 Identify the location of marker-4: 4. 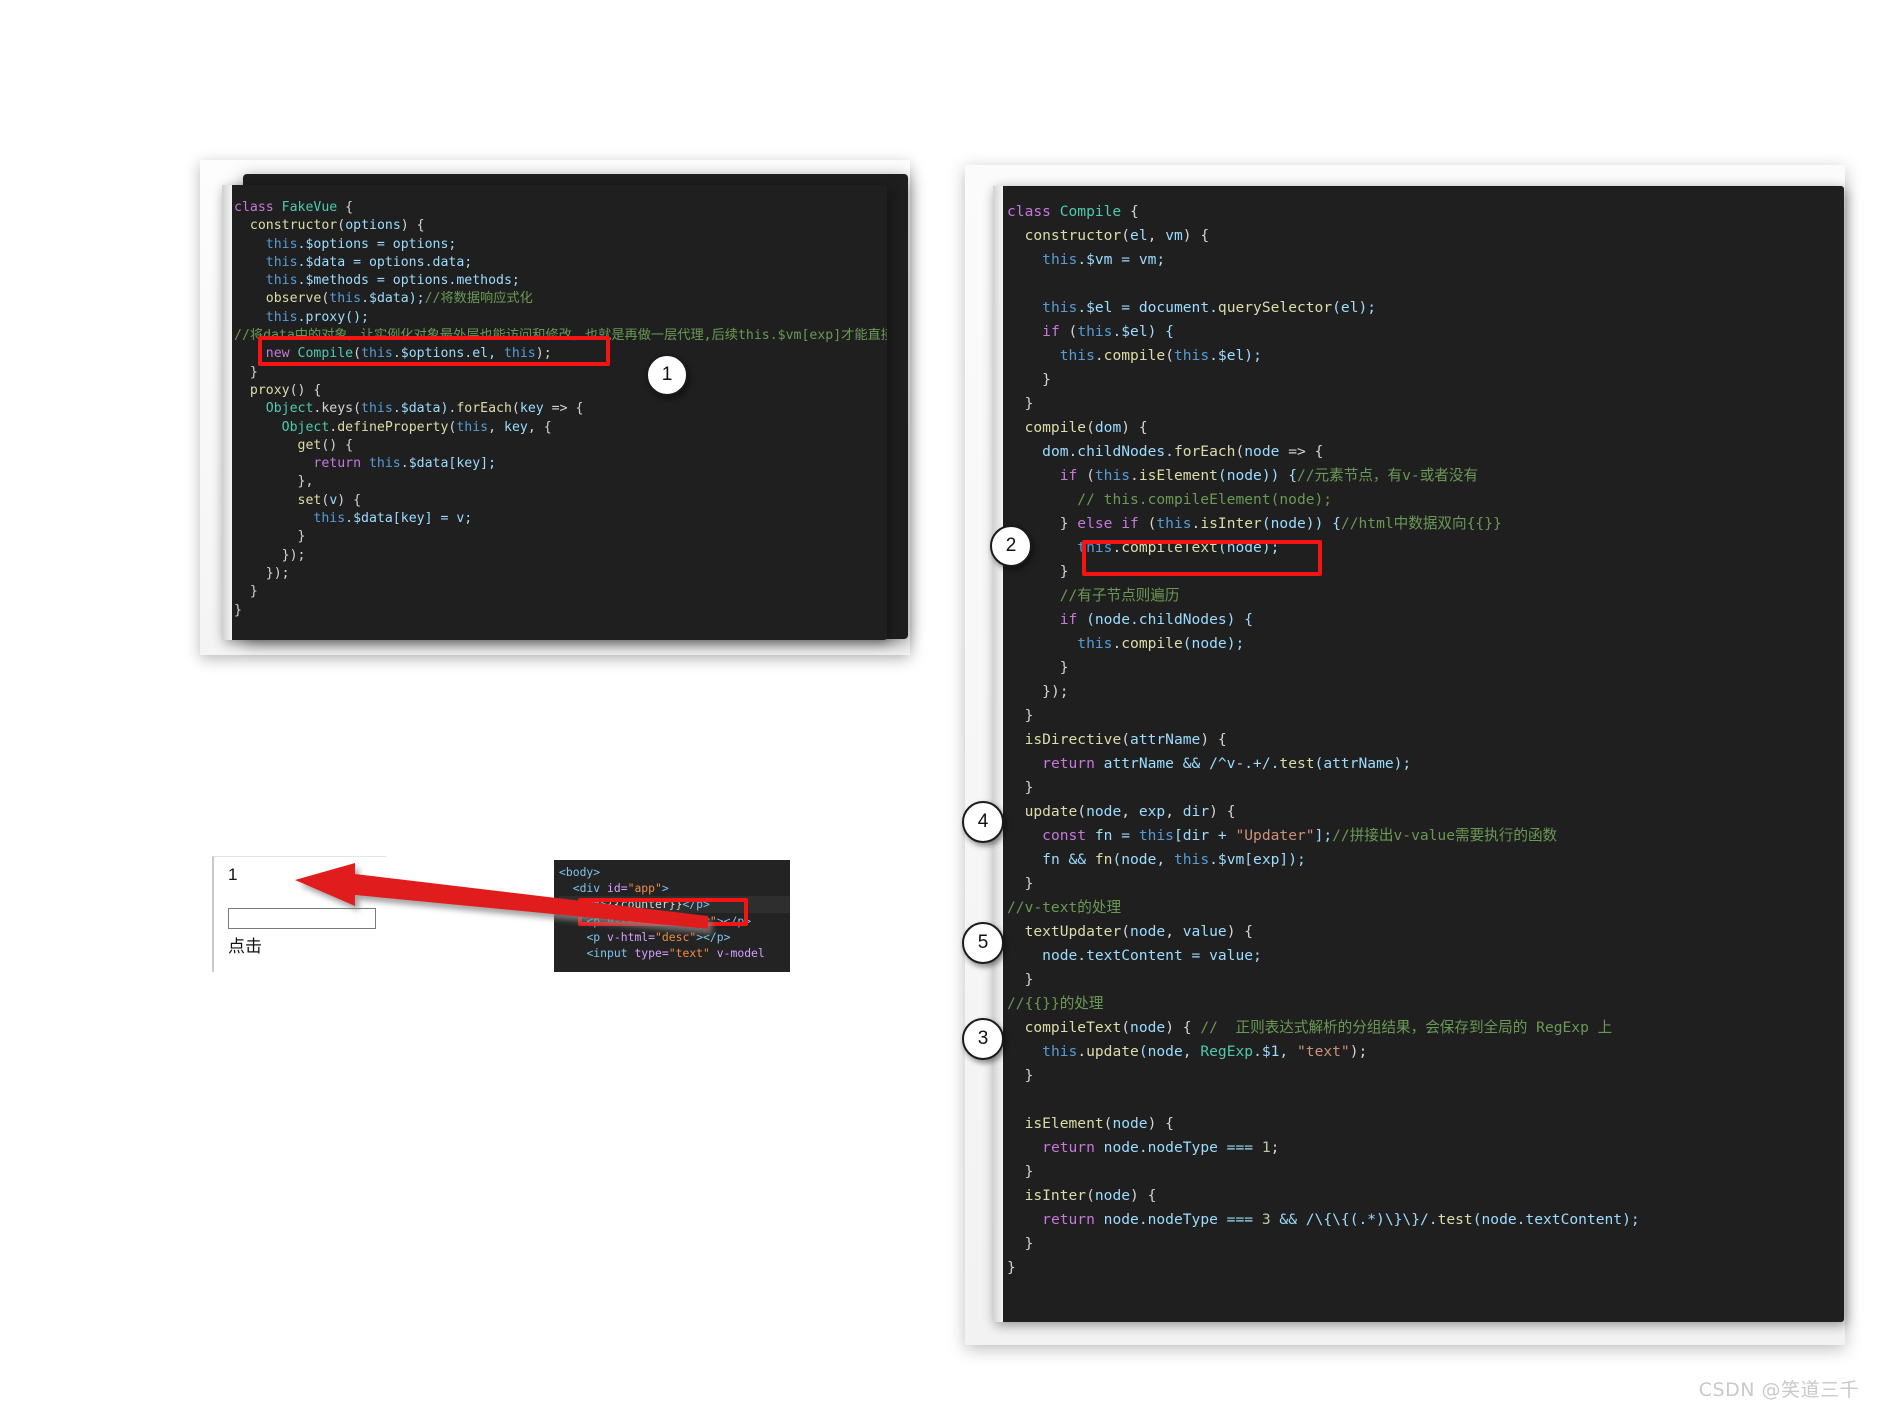
(983, 822).